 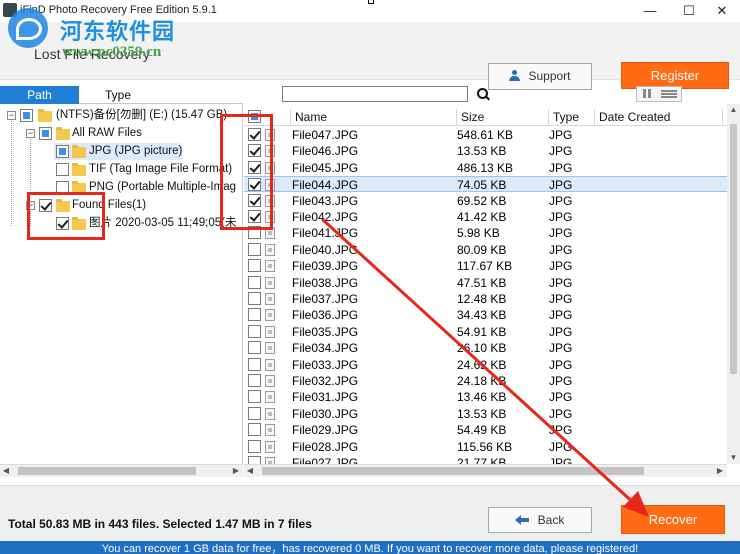 I want to click on file-size: 54.49 KB, so click(x=482, y=430).